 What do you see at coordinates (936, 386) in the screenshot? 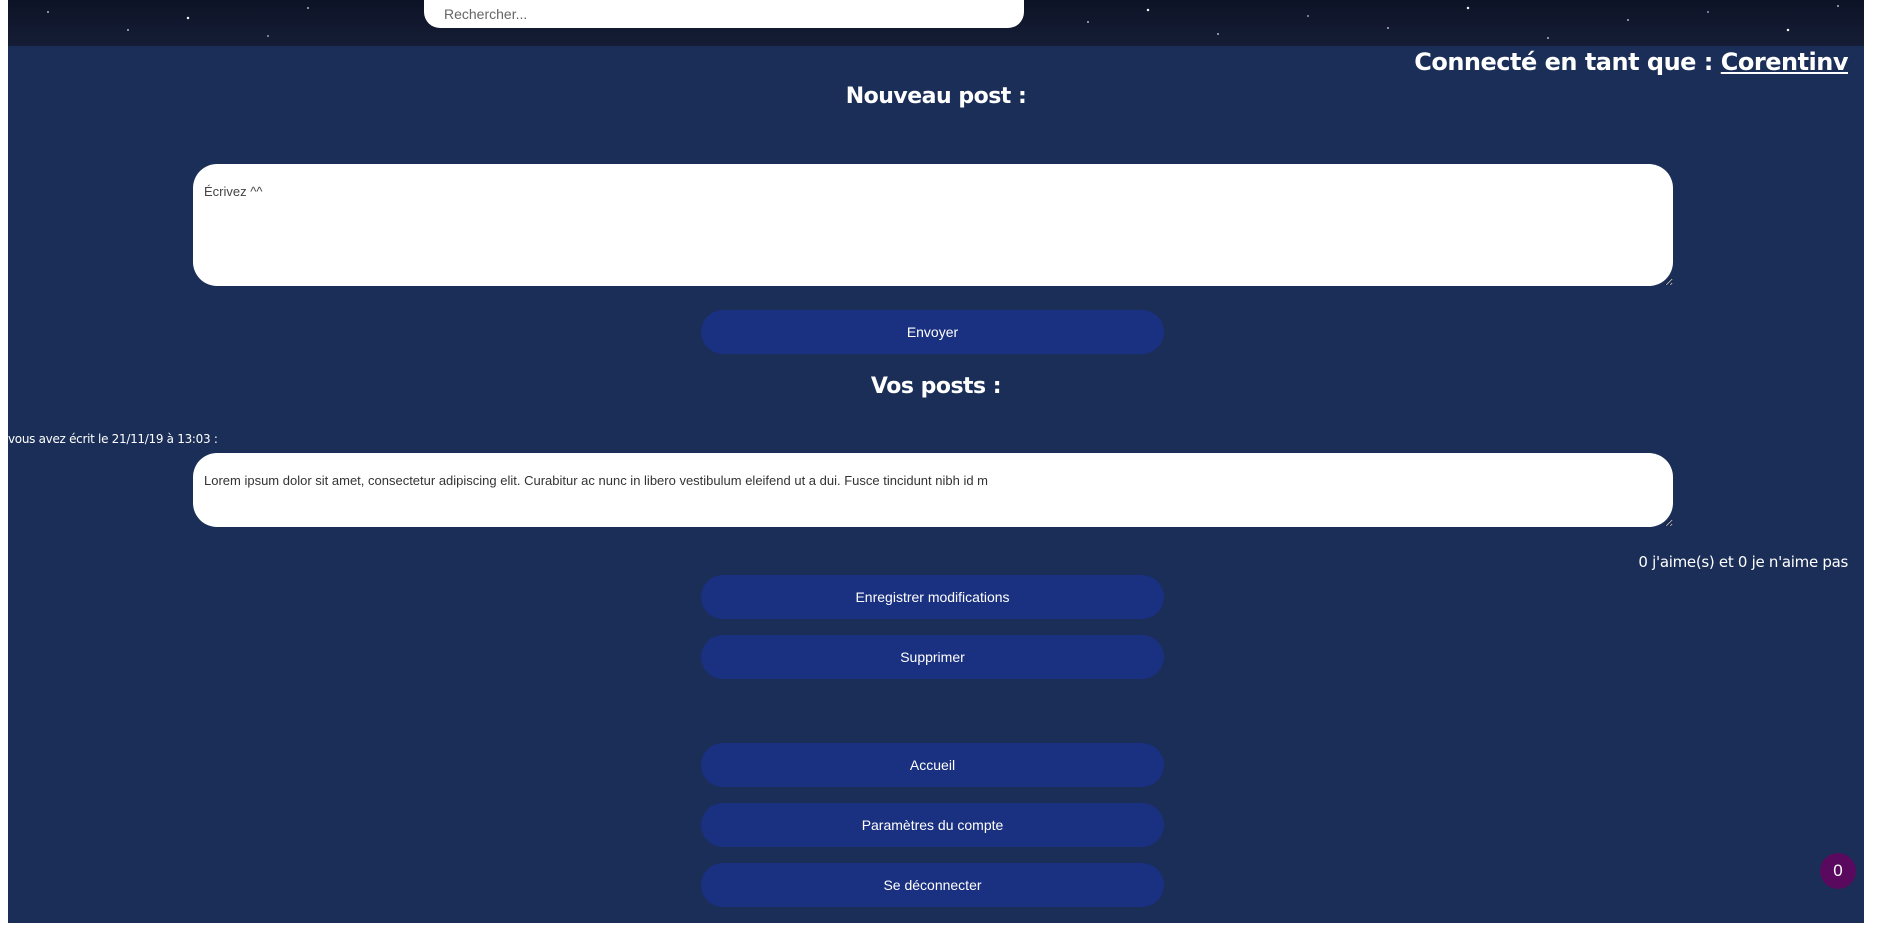
I see `your-posts-title: Vos posts :` at bounding box center [936, 386].